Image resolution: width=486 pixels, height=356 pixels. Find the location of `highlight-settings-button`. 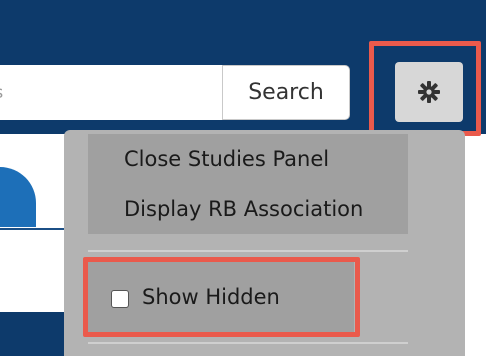

highlight-settings-button is located at coordinates (425, 88).